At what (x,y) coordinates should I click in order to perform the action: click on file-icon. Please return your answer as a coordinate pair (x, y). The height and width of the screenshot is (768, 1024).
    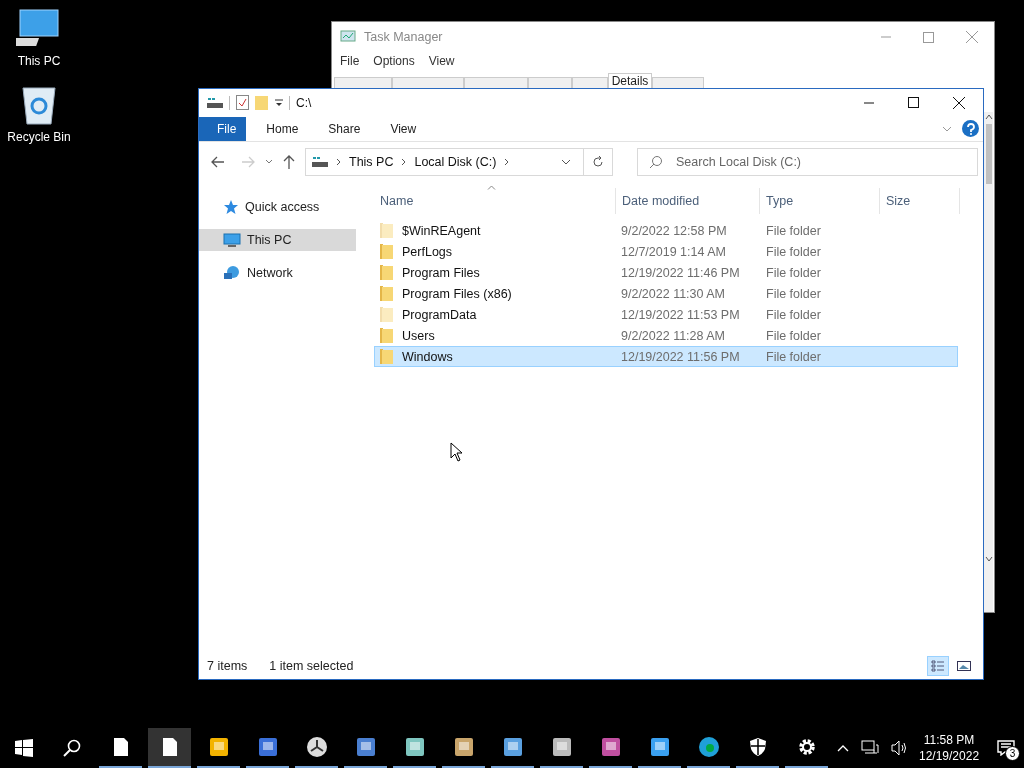
    Looking at the image, I should click on (169, 748).